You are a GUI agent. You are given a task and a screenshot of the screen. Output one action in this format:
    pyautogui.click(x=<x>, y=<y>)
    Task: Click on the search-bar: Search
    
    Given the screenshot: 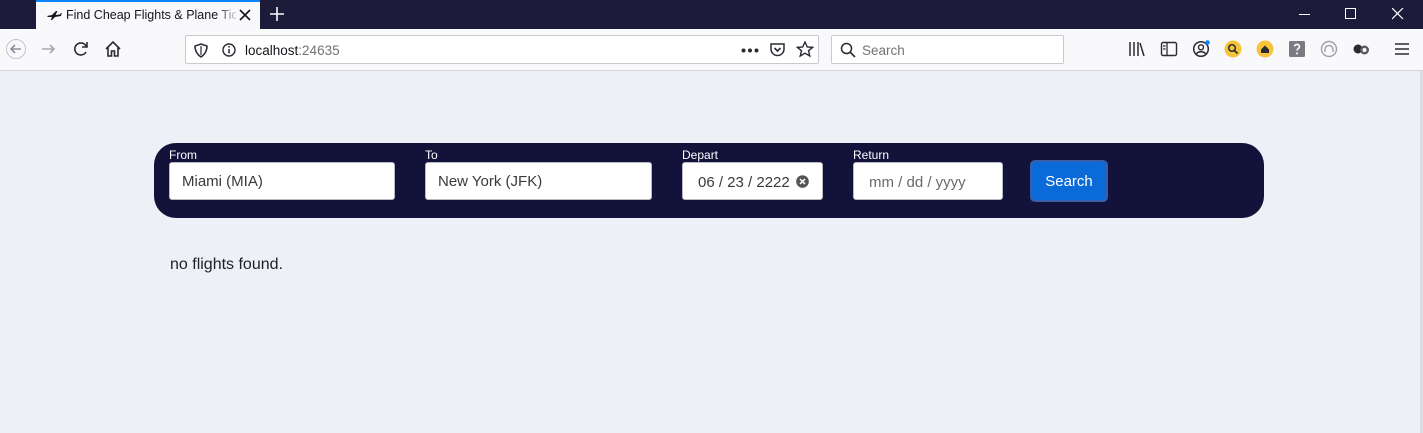 What is the action you would take?
    pyautogui.click(x=947, y=49)
    